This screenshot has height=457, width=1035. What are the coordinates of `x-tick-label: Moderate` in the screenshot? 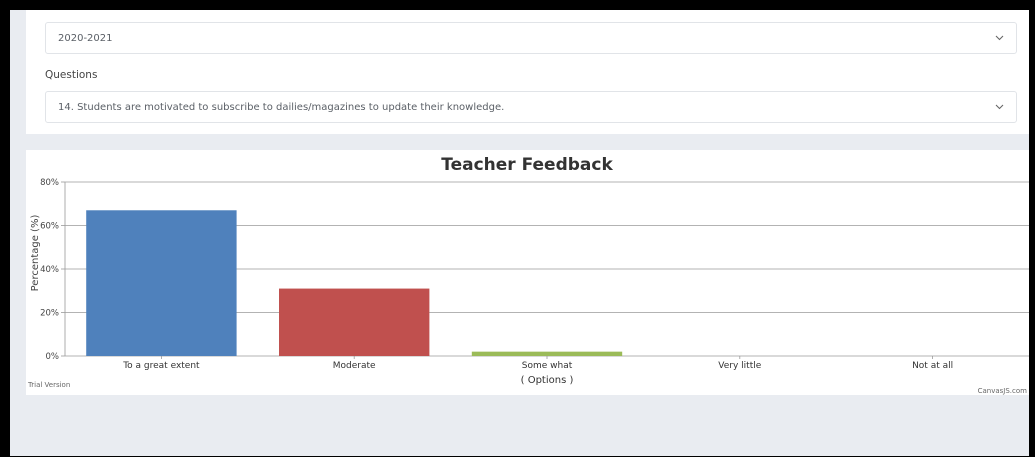 It's located at (354, 366).